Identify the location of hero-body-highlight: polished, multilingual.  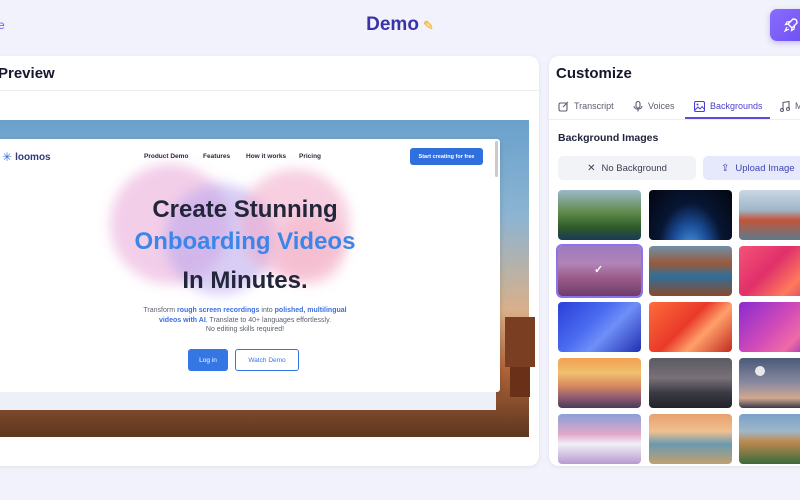
(310, 310).